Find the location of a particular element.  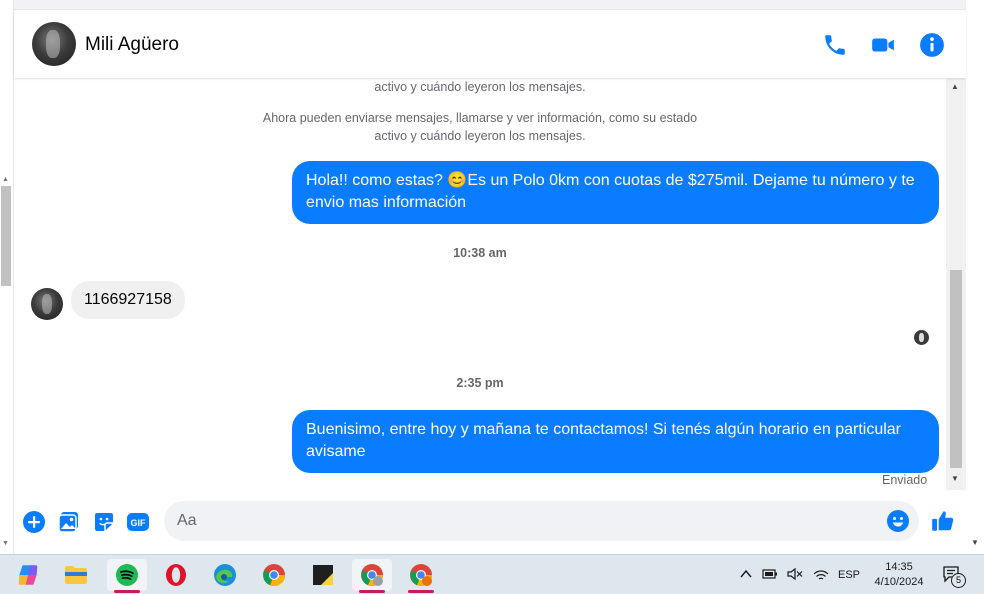

gif-icon: GIF is located at coordinates (138, 522).